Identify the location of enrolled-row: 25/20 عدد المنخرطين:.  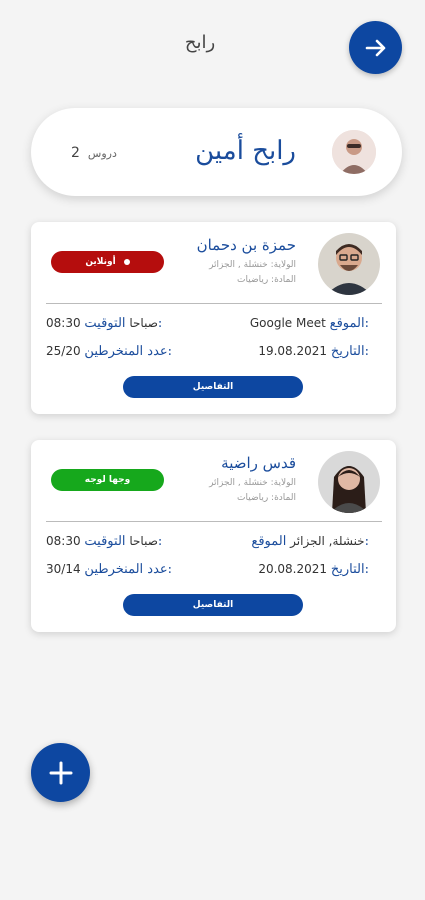
(109, 351).